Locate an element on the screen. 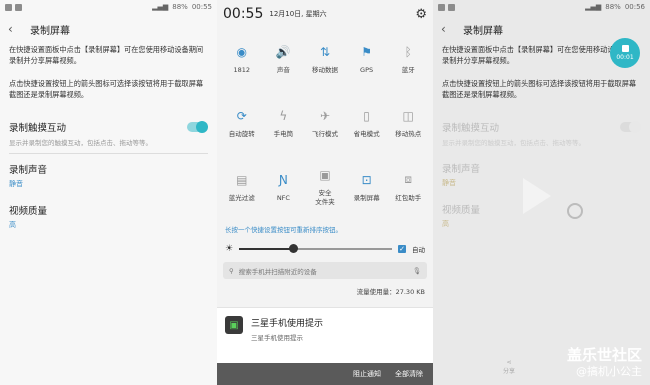  search-input: 搜索手机并扫描附近的设备 is located at coordinates (278, 271).